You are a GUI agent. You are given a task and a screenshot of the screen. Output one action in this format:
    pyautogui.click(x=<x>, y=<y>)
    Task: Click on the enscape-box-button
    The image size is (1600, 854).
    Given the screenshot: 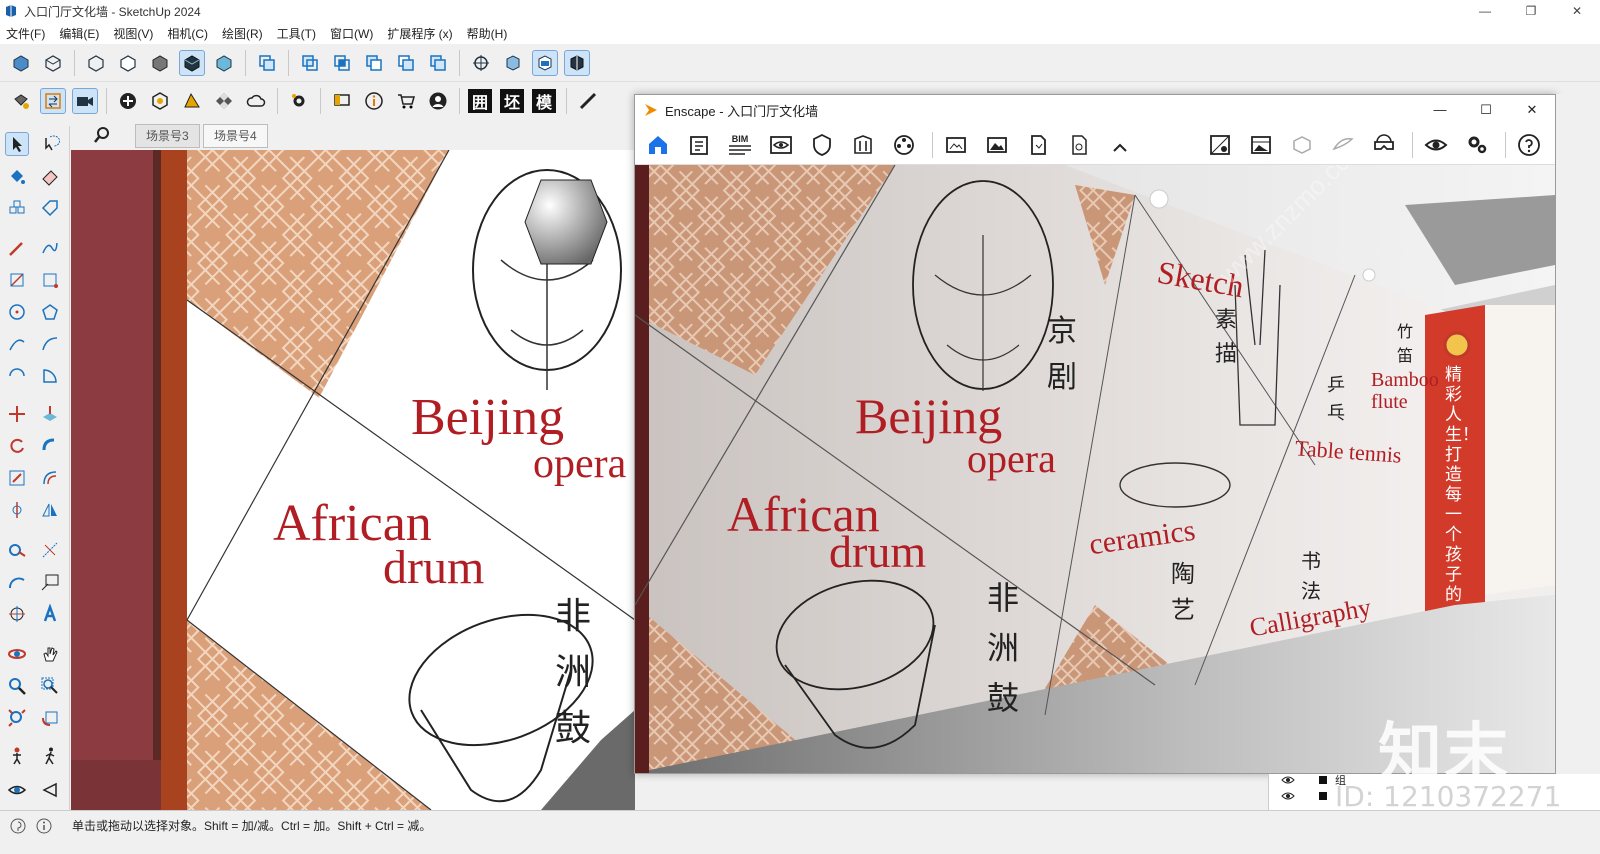 What is the action you would take?
    pyautogui.click(x=1302, y=145)
    